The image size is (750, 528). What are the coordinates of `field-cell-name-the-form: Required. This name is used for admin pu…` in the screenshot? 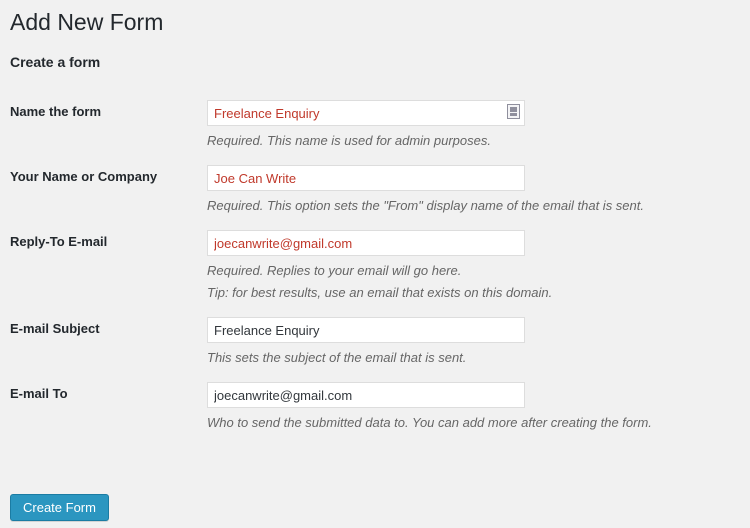 It's located at (478, 124).